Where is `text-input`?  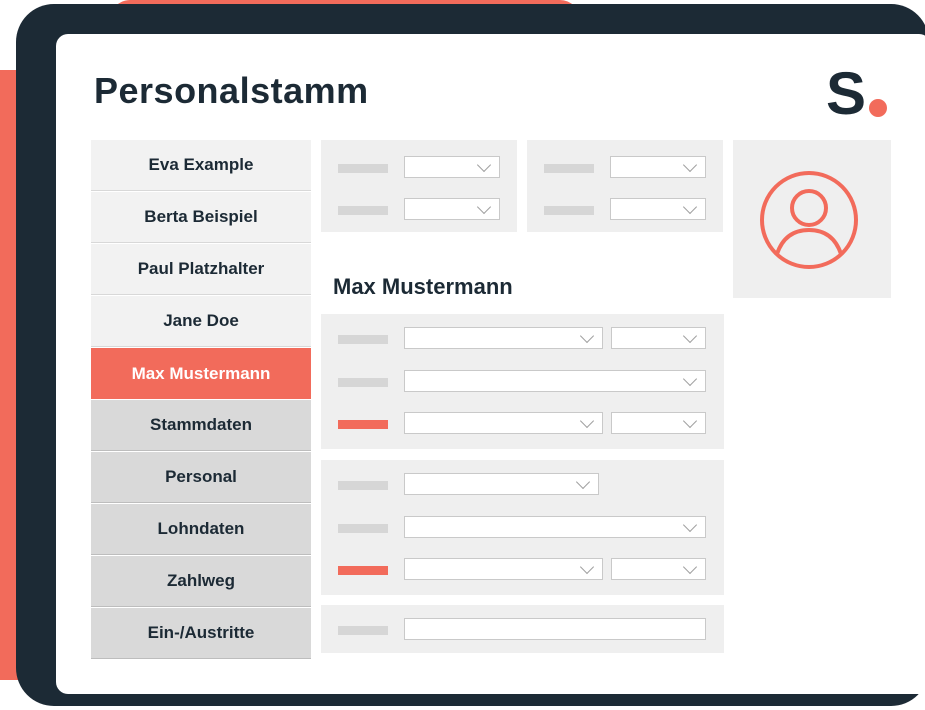 text-input is located at coordinates (555, 629).